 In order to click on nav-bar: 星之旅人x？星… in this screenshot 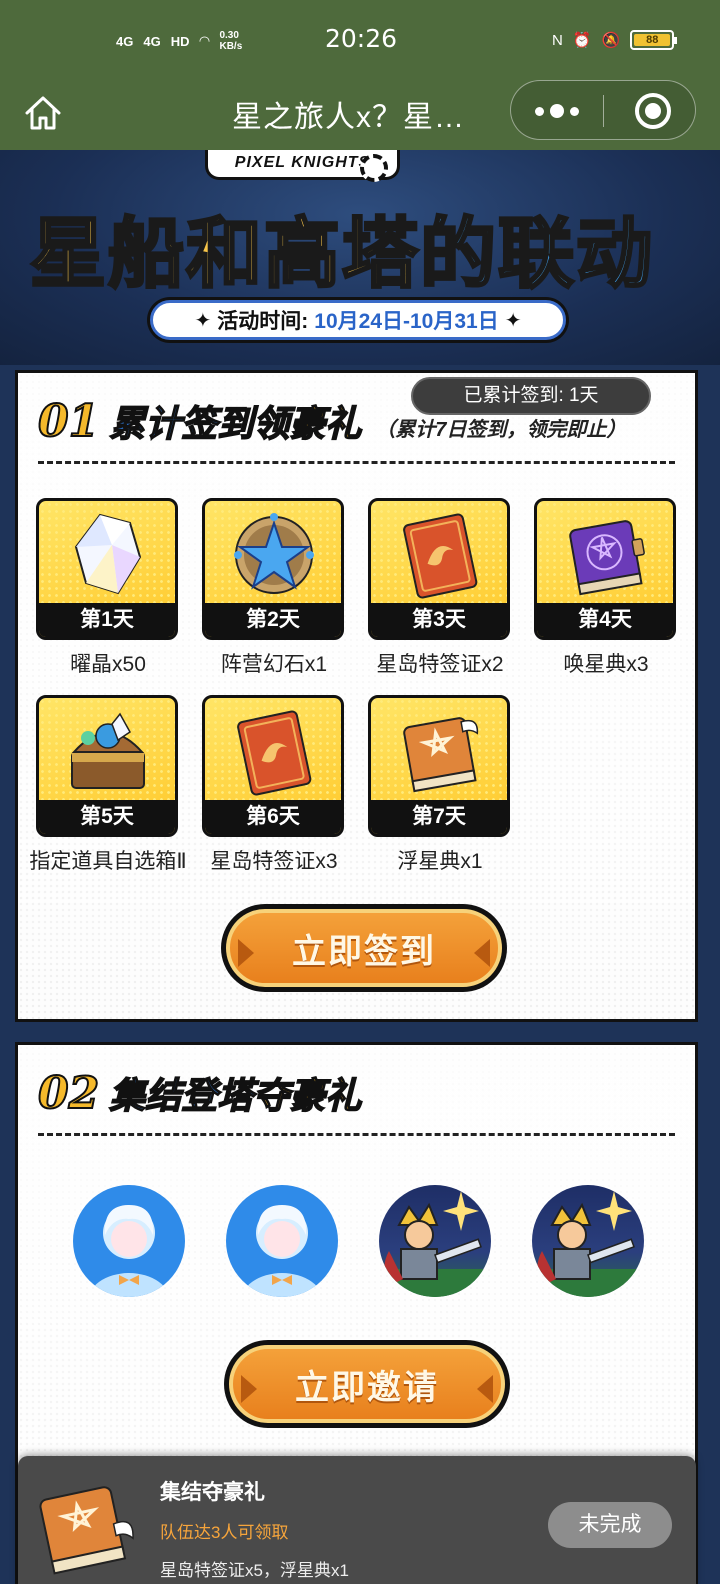, I will do `click(360, 115)`.